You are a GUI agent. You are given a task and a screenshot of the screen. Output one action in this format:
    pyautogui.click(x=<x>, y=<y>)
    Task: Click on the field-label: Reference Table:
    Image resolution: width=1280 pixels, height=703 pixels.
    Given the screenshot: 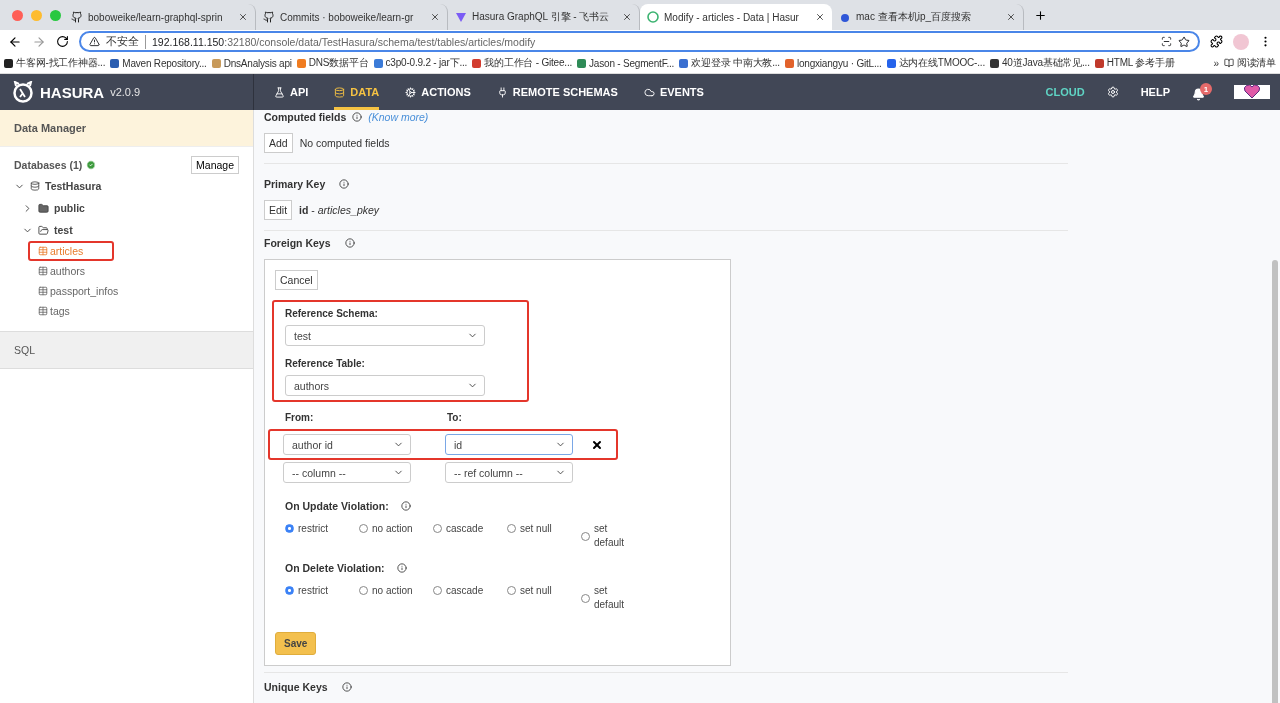 What is the action you would take?
    pyautogui.click(x=325, y=363)
    